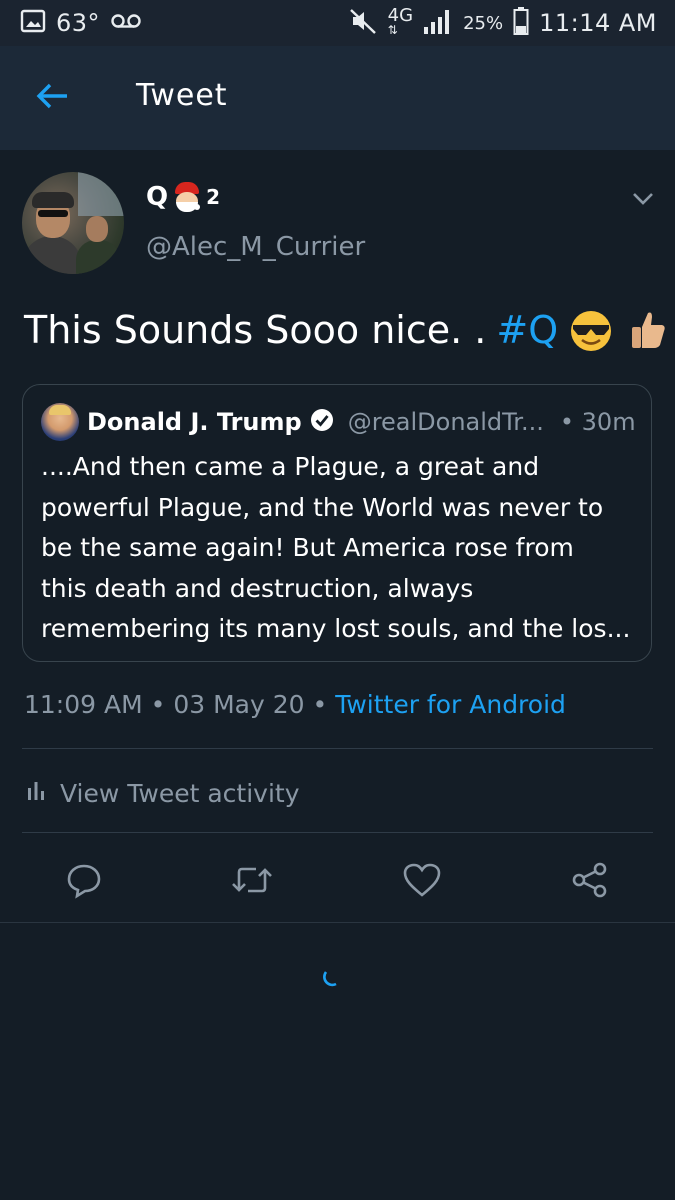 The image size is (675, 1200). I want to click on chevron-down-icon, so click(643, 200).